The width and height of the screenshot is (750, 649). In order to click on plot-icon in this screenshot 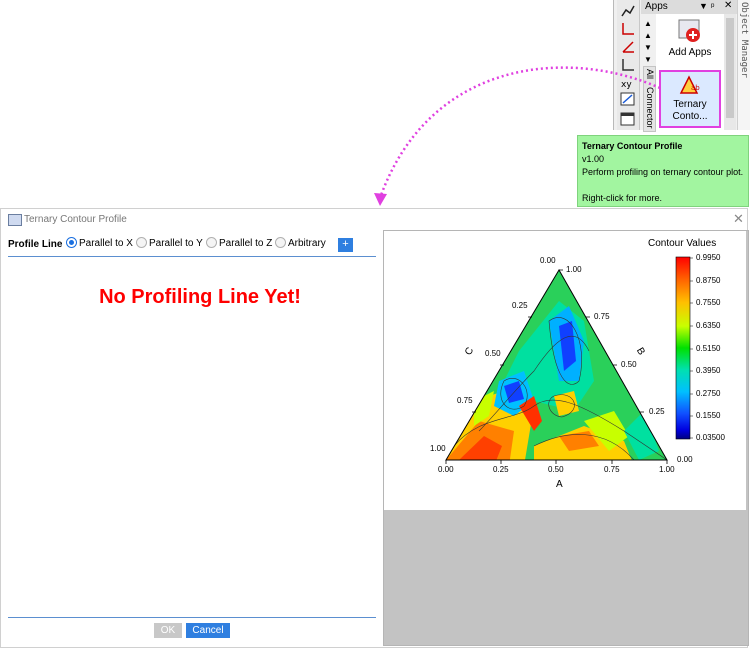, I will do `click(628, 11)`.